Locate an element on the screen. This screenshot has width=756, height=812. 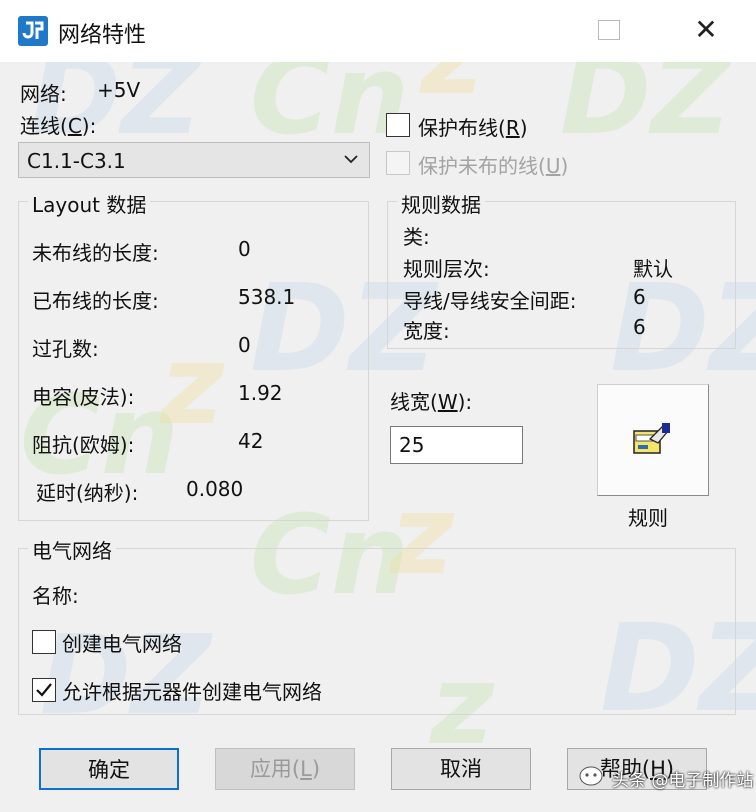
net-value: +5V is located at coordinates (119, 90).